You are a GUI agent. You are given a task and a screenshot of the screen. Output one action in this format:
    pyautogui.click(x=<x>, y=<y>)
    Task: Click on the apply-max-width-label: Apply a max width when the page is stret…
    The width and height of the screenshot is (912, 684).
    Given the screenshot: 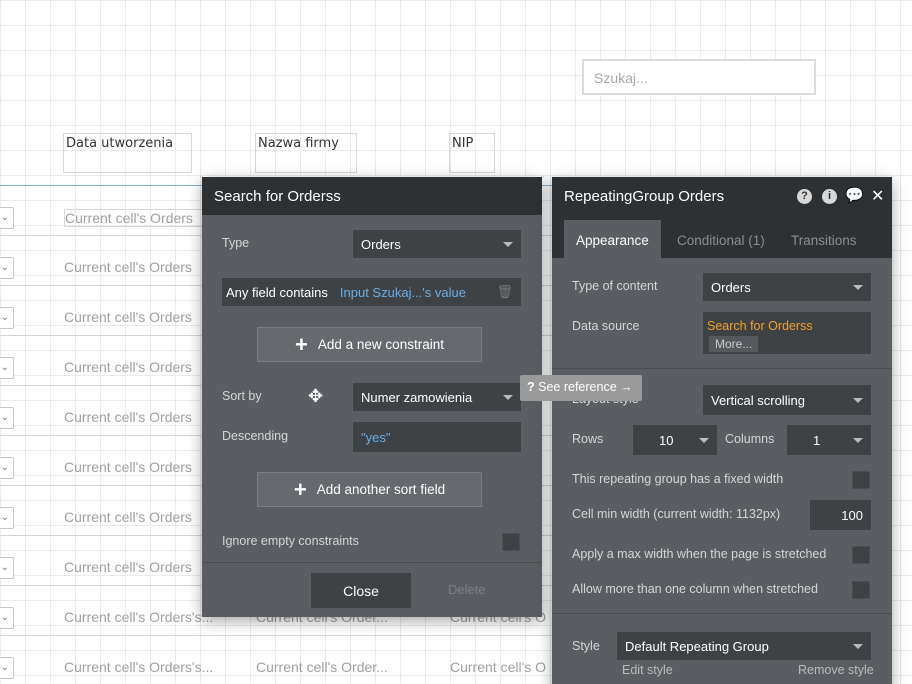 What is the action you would take?
    pyautogui.click(x=699, y=554)
    